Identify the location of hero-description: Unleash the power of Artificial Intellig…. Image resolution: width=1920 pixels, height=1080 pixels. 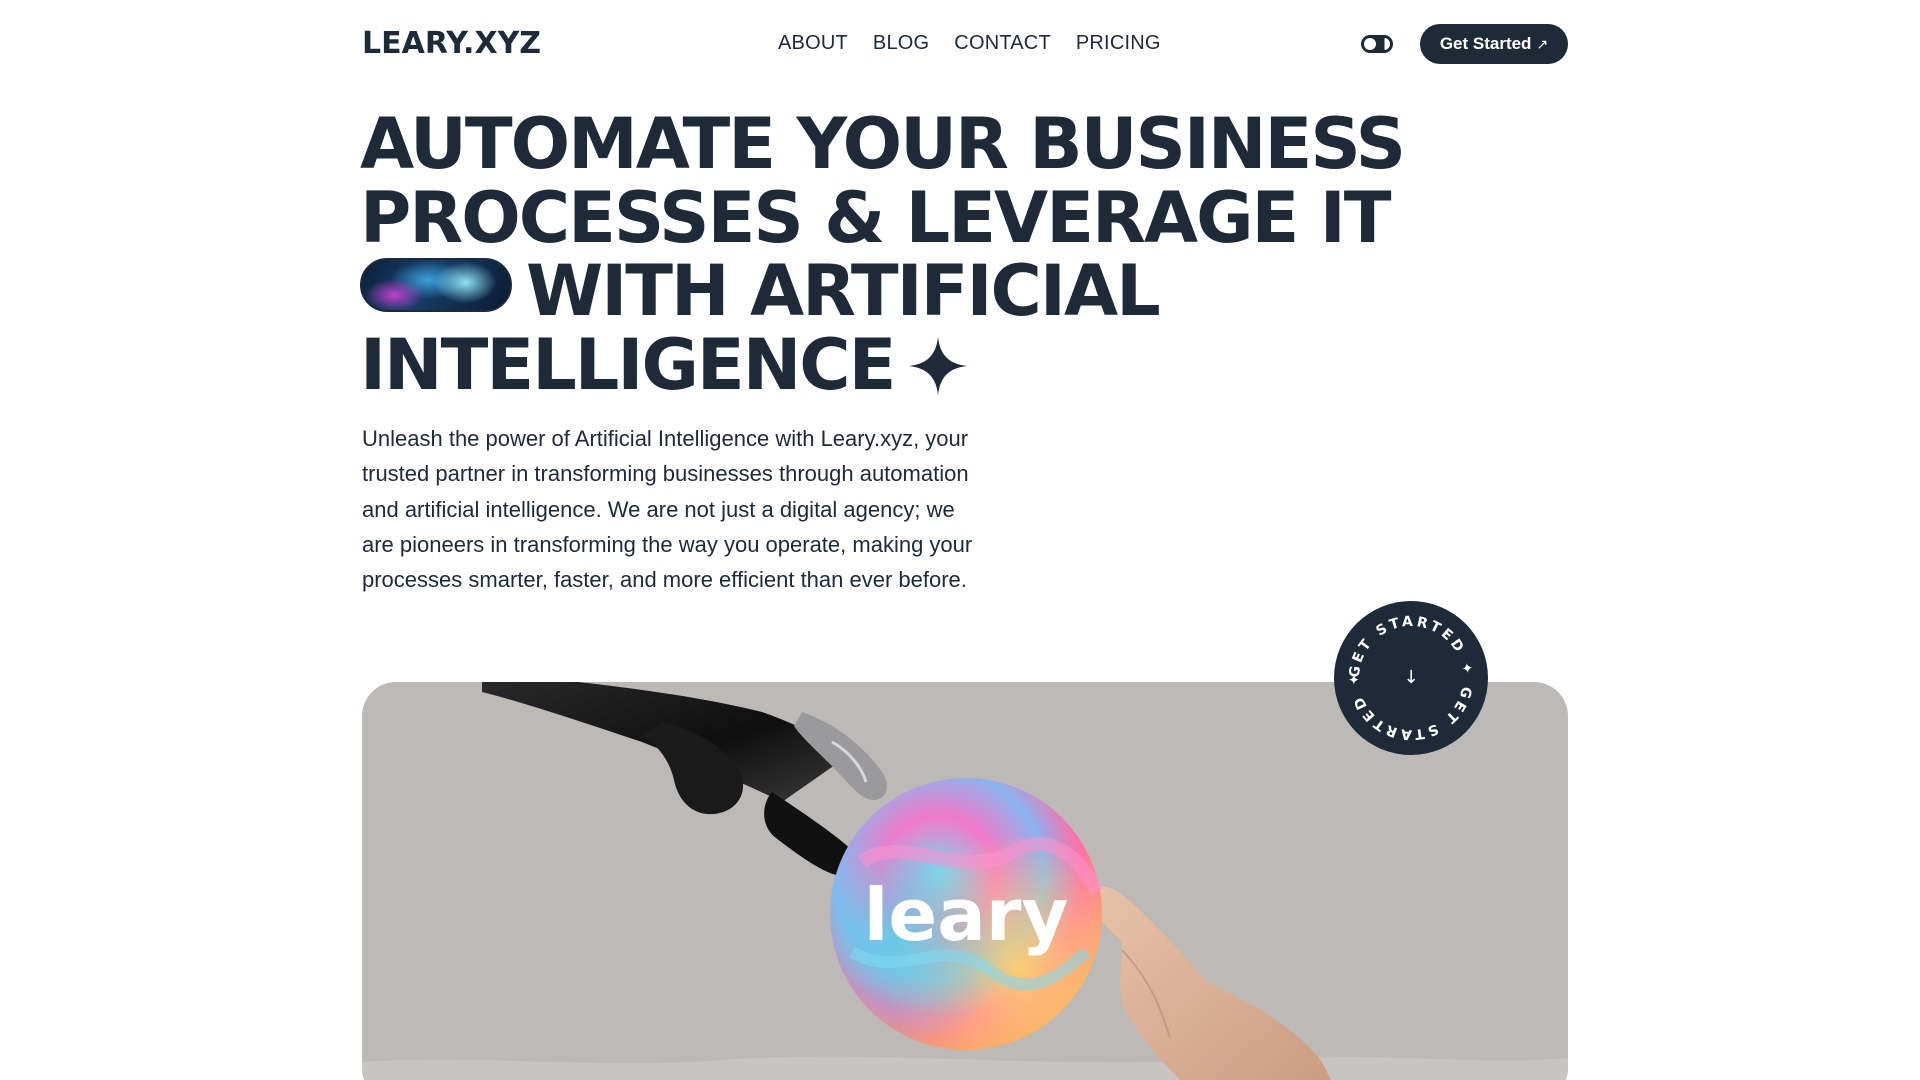
(667, 509).